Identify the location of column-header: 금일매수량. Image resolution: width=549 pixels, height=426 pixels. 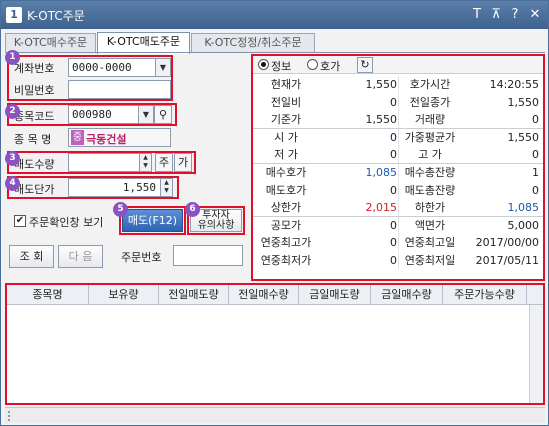
(407, 295).